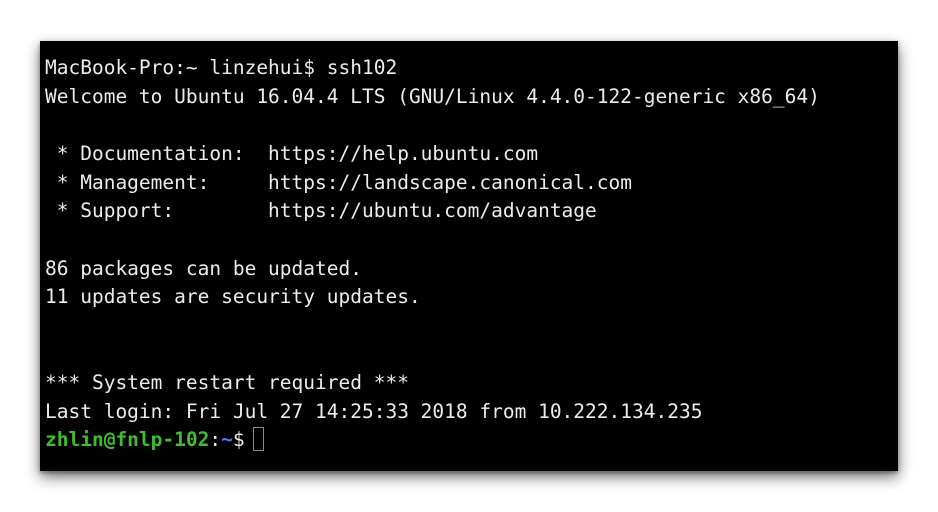 This screenshot has width=938, height=512. I want to click on terminal-line-documentation: * Documentation: https://help.ubuntu.com, so click(292, 153).